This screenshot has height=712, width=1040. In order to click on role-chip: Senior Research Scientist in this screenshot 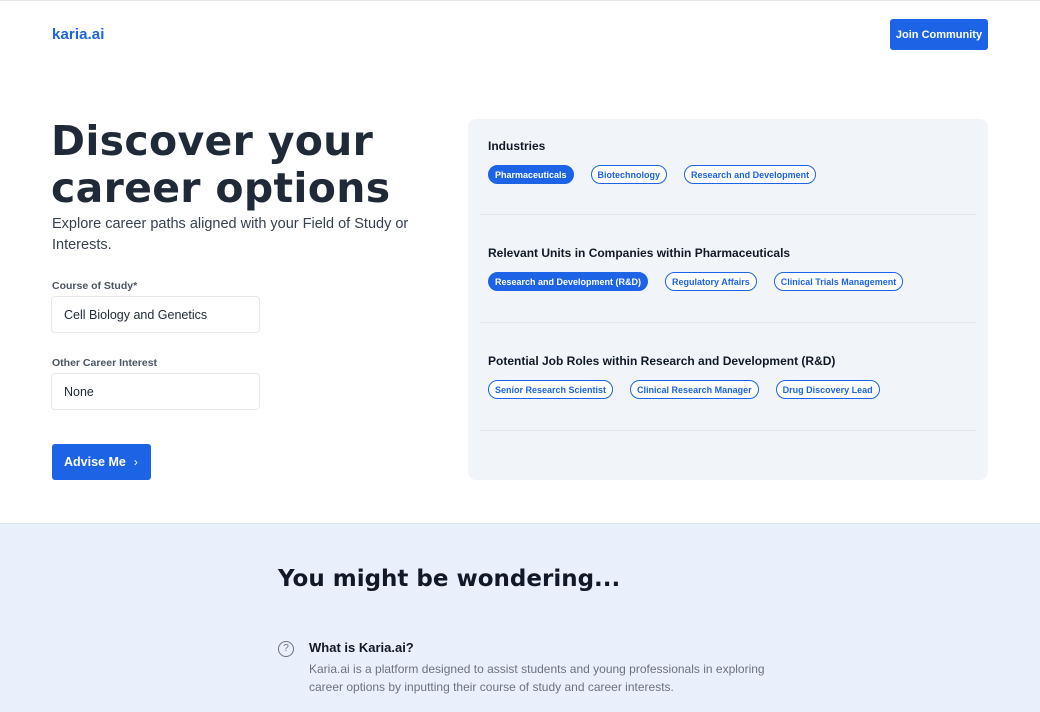, I will do `click(551, 389)`.